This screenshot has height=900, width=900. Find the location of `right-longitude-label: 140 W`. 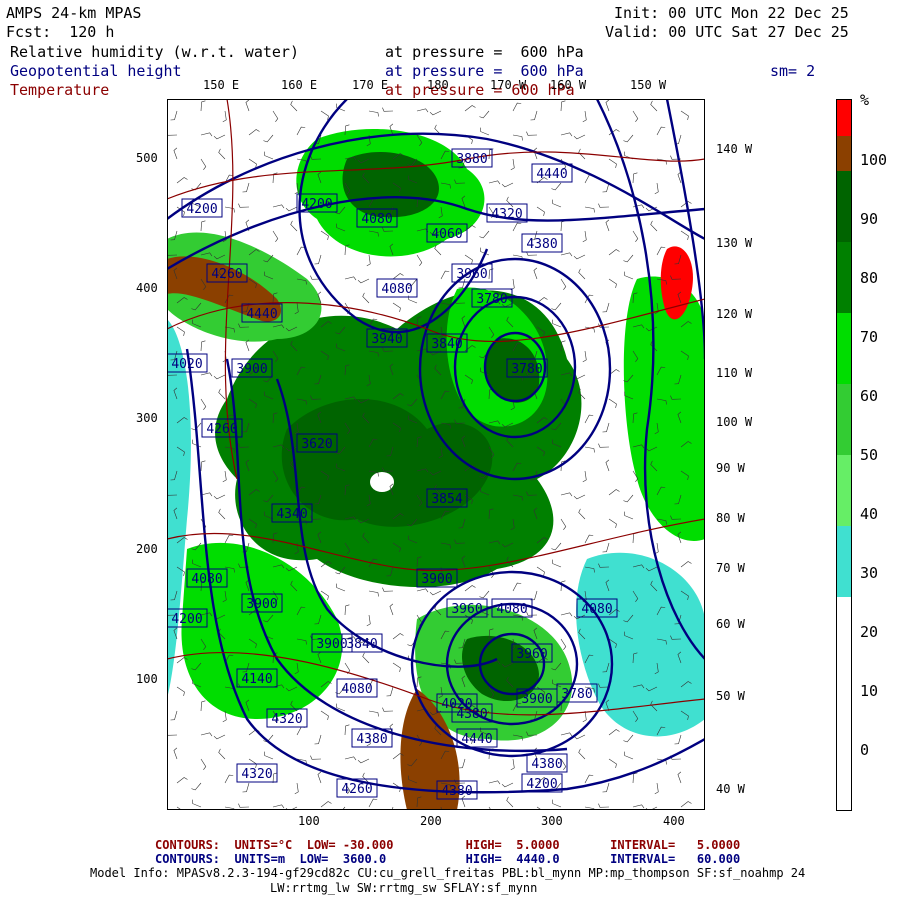

right-longitude-label: 140 W is located at coordinates (734, 149).